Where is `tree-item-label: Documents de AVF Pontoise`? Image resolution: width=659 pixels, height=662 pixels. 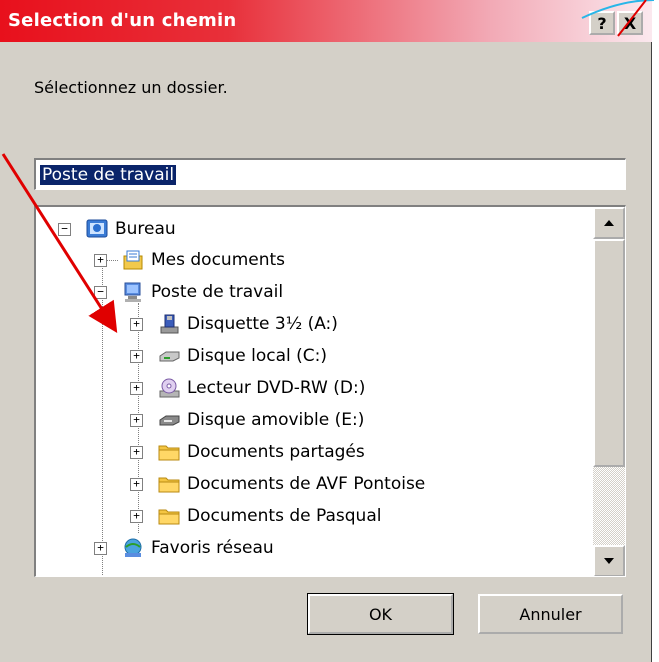 tree-item-label: Documents de AVF Pontoise is located at coordinates (306, 484).